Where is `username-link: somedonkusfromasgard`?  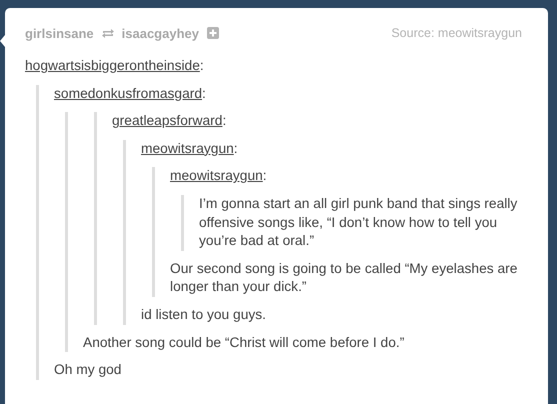
username-link: somedonkusfromasgard is located at coordinates (128, 94).